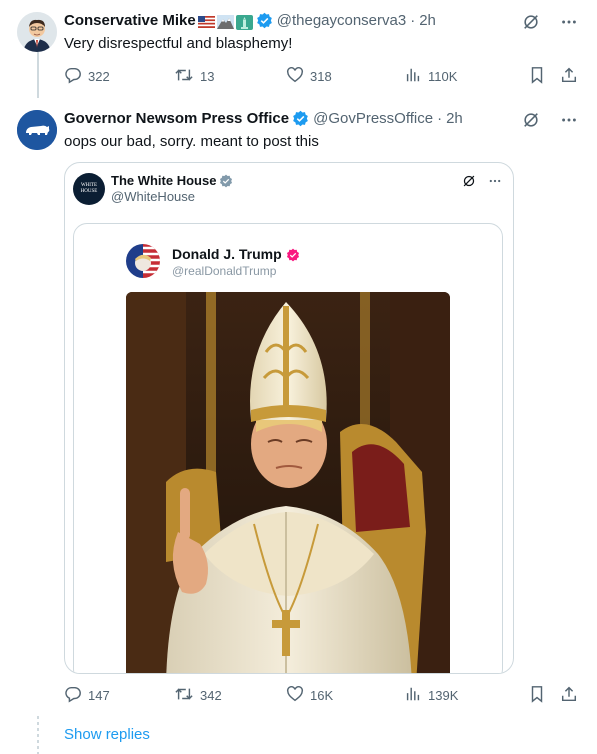 The image size is (597, 754). Describe the element at coordinates (130, 20) in the screenshot. I see `author-name: Conservative Mike` at that location.